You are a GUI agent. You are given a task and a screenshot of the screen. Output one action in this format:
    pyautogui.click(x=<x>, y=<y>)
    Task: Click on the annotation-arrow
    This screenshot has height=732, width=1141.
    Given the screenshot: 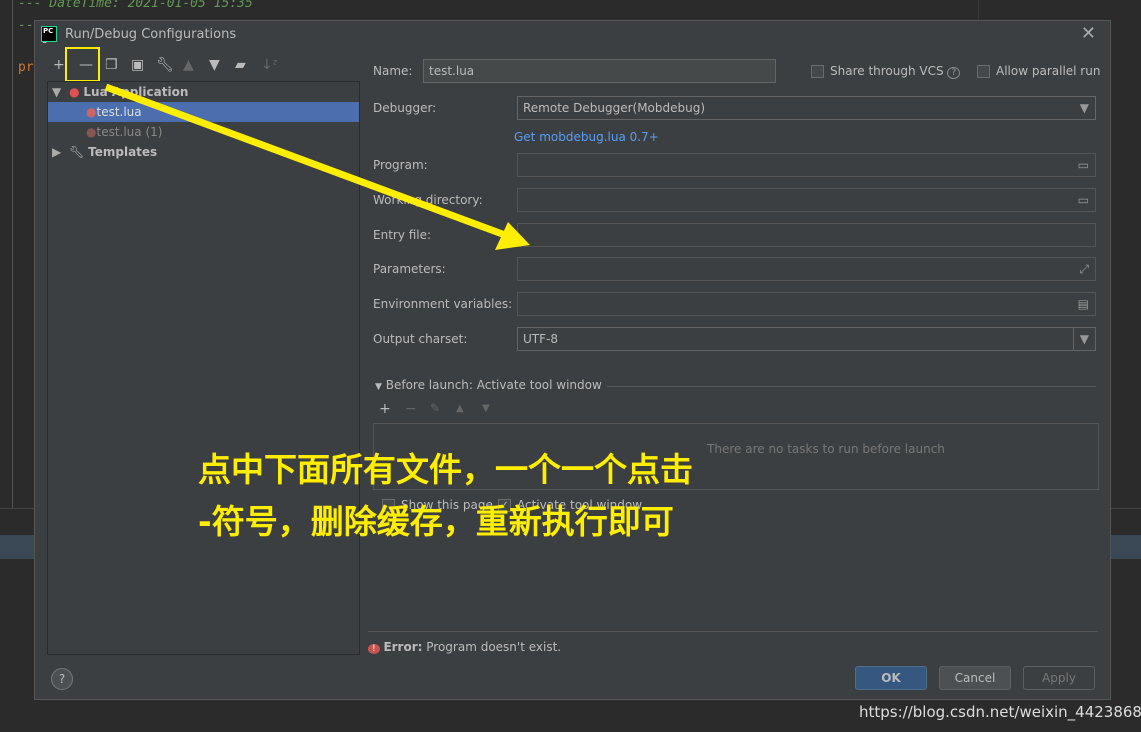 What is the action you would take?
    pyautogui.click(x=317, y=166)
    